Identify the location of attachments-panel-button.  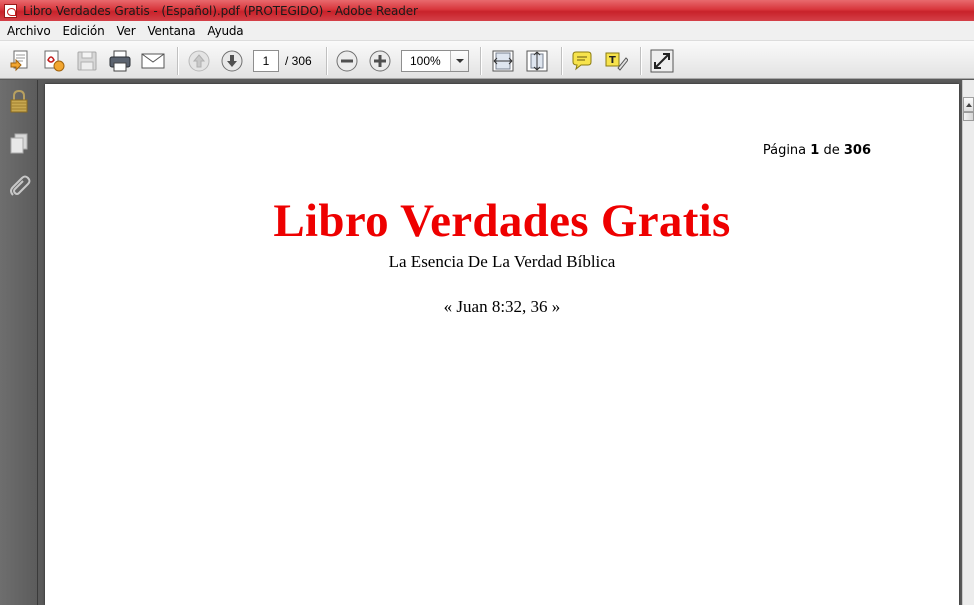
(19, 187).